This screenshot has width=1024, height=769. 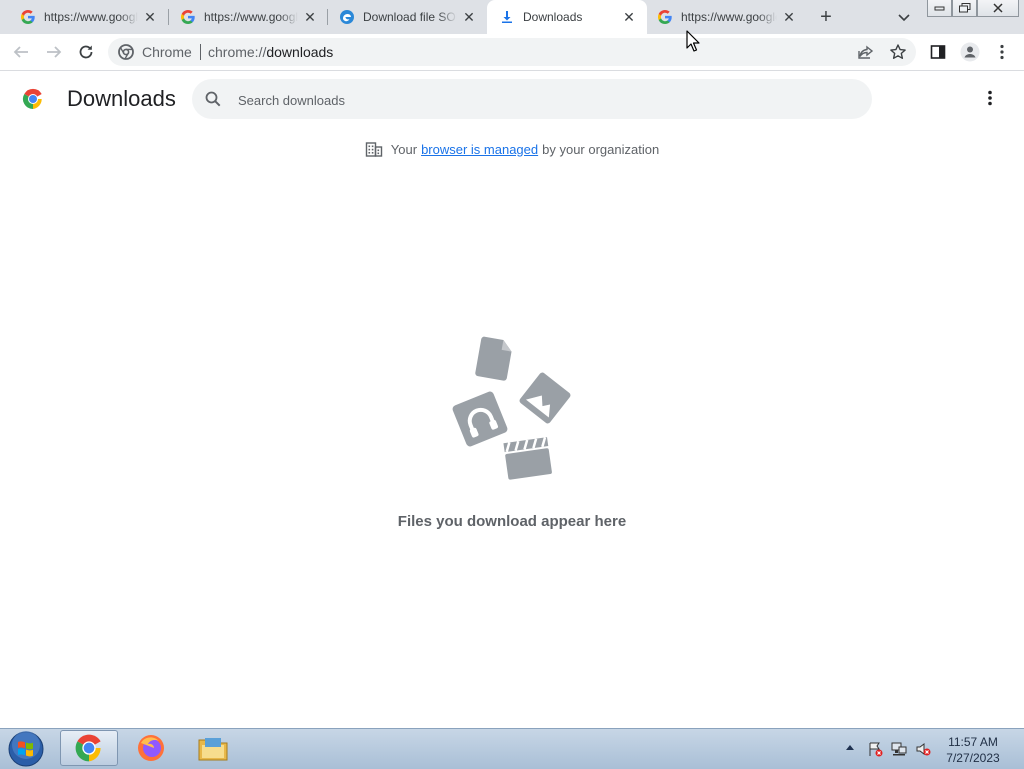 What do you see at coordinates (21, 52) in the screenshot?
I see `back-arrow-icon` at bounding box center [21, 52].